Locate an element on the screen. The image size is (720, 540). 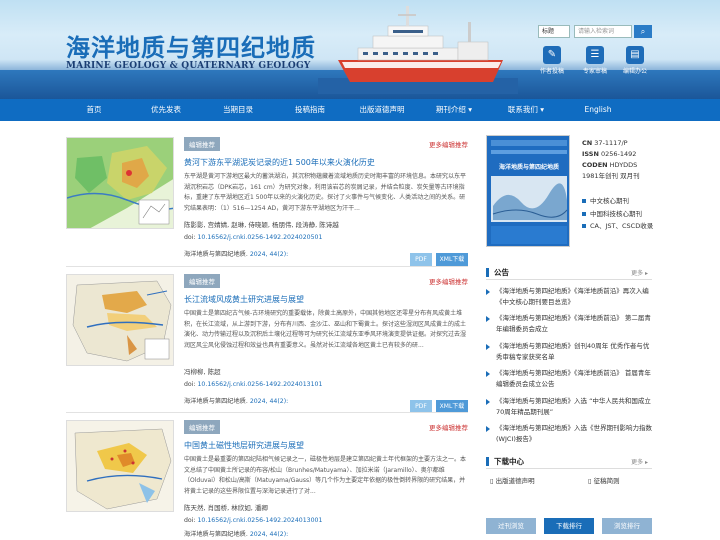
cn-number: CN 37-1117/P is located at coordinates (611, 143).